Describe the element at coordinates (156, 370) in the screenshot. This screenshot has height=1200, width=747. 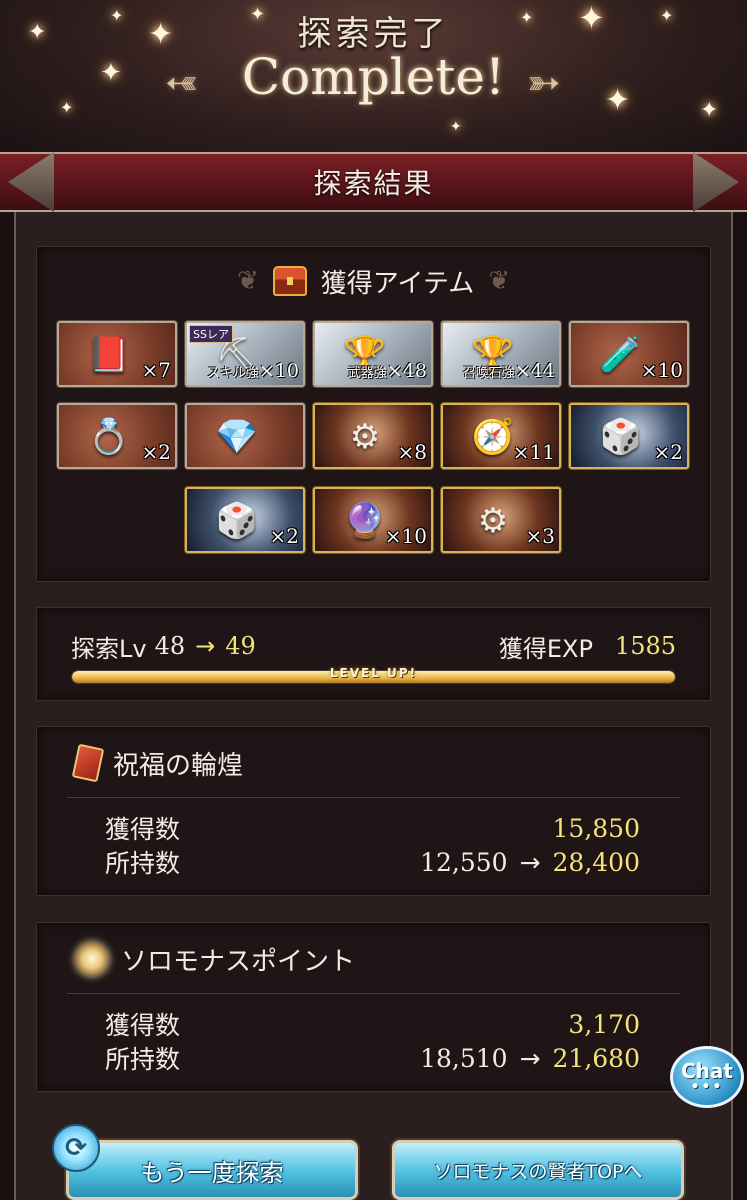
I see `item-count: ×7` at that location.